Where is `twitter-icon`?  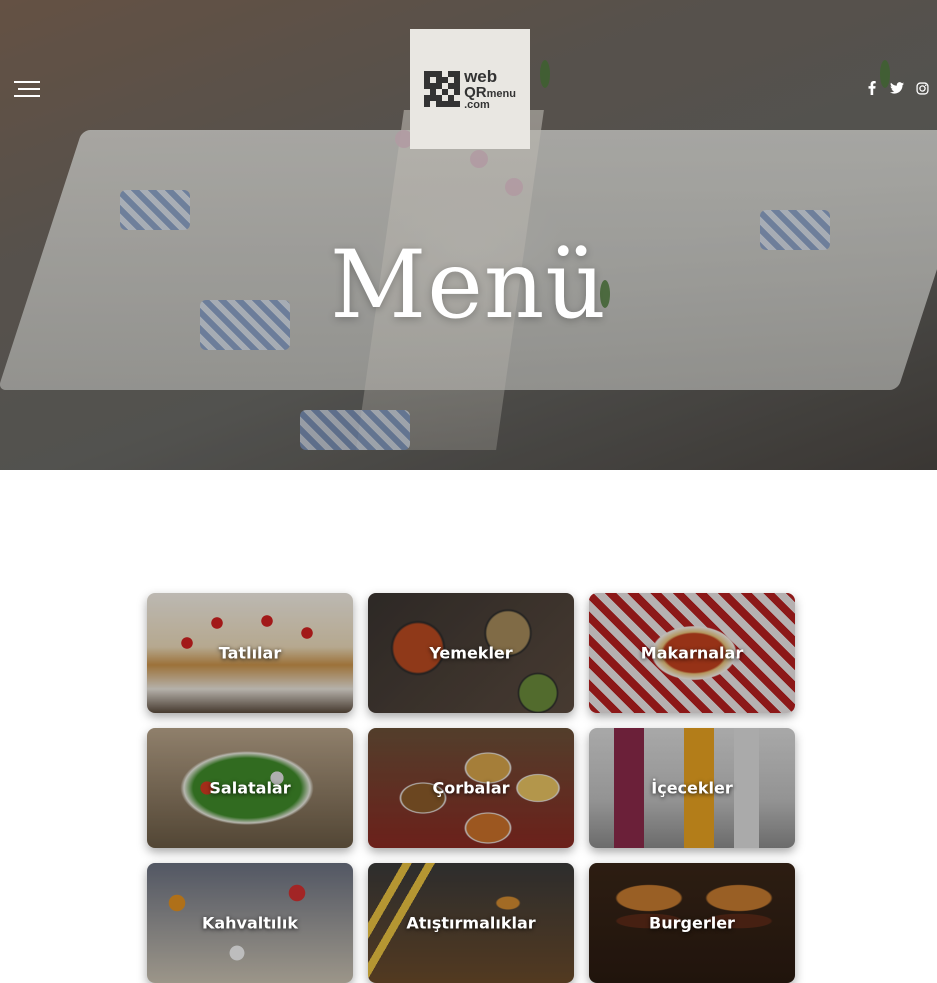 twitter-icon is located at coordinates (897, 88).